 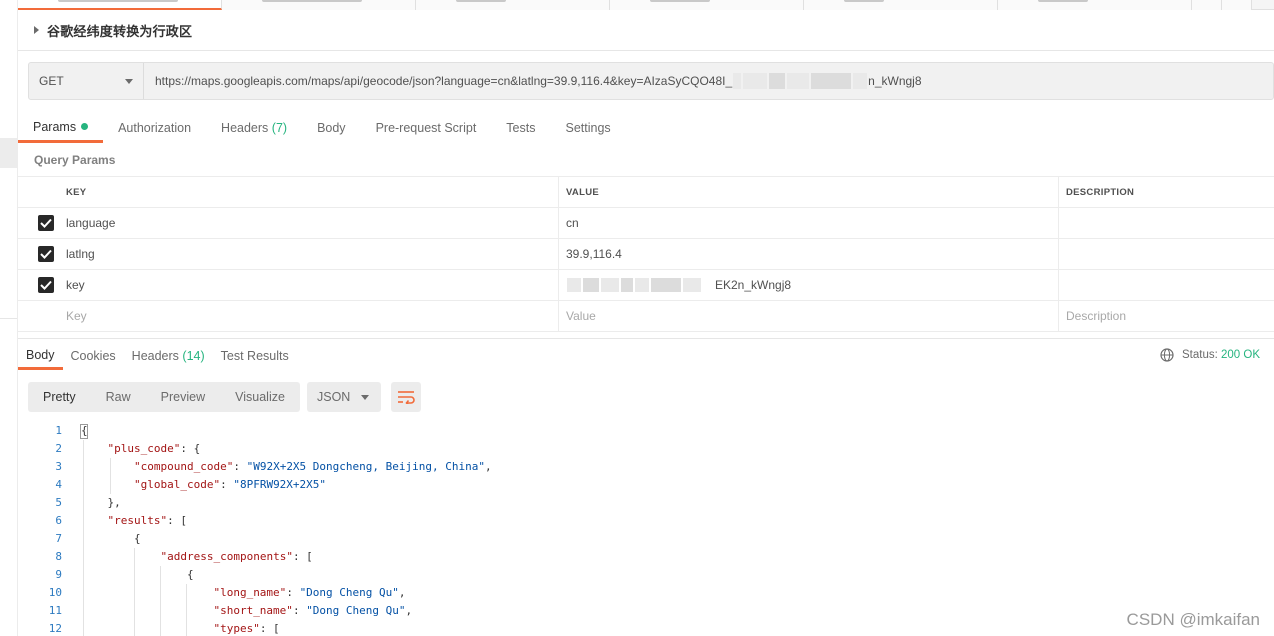 What do you see at coordinates (90, 223) in the screenshot?
I see `param-key: language` at bounding box center [90, 223].